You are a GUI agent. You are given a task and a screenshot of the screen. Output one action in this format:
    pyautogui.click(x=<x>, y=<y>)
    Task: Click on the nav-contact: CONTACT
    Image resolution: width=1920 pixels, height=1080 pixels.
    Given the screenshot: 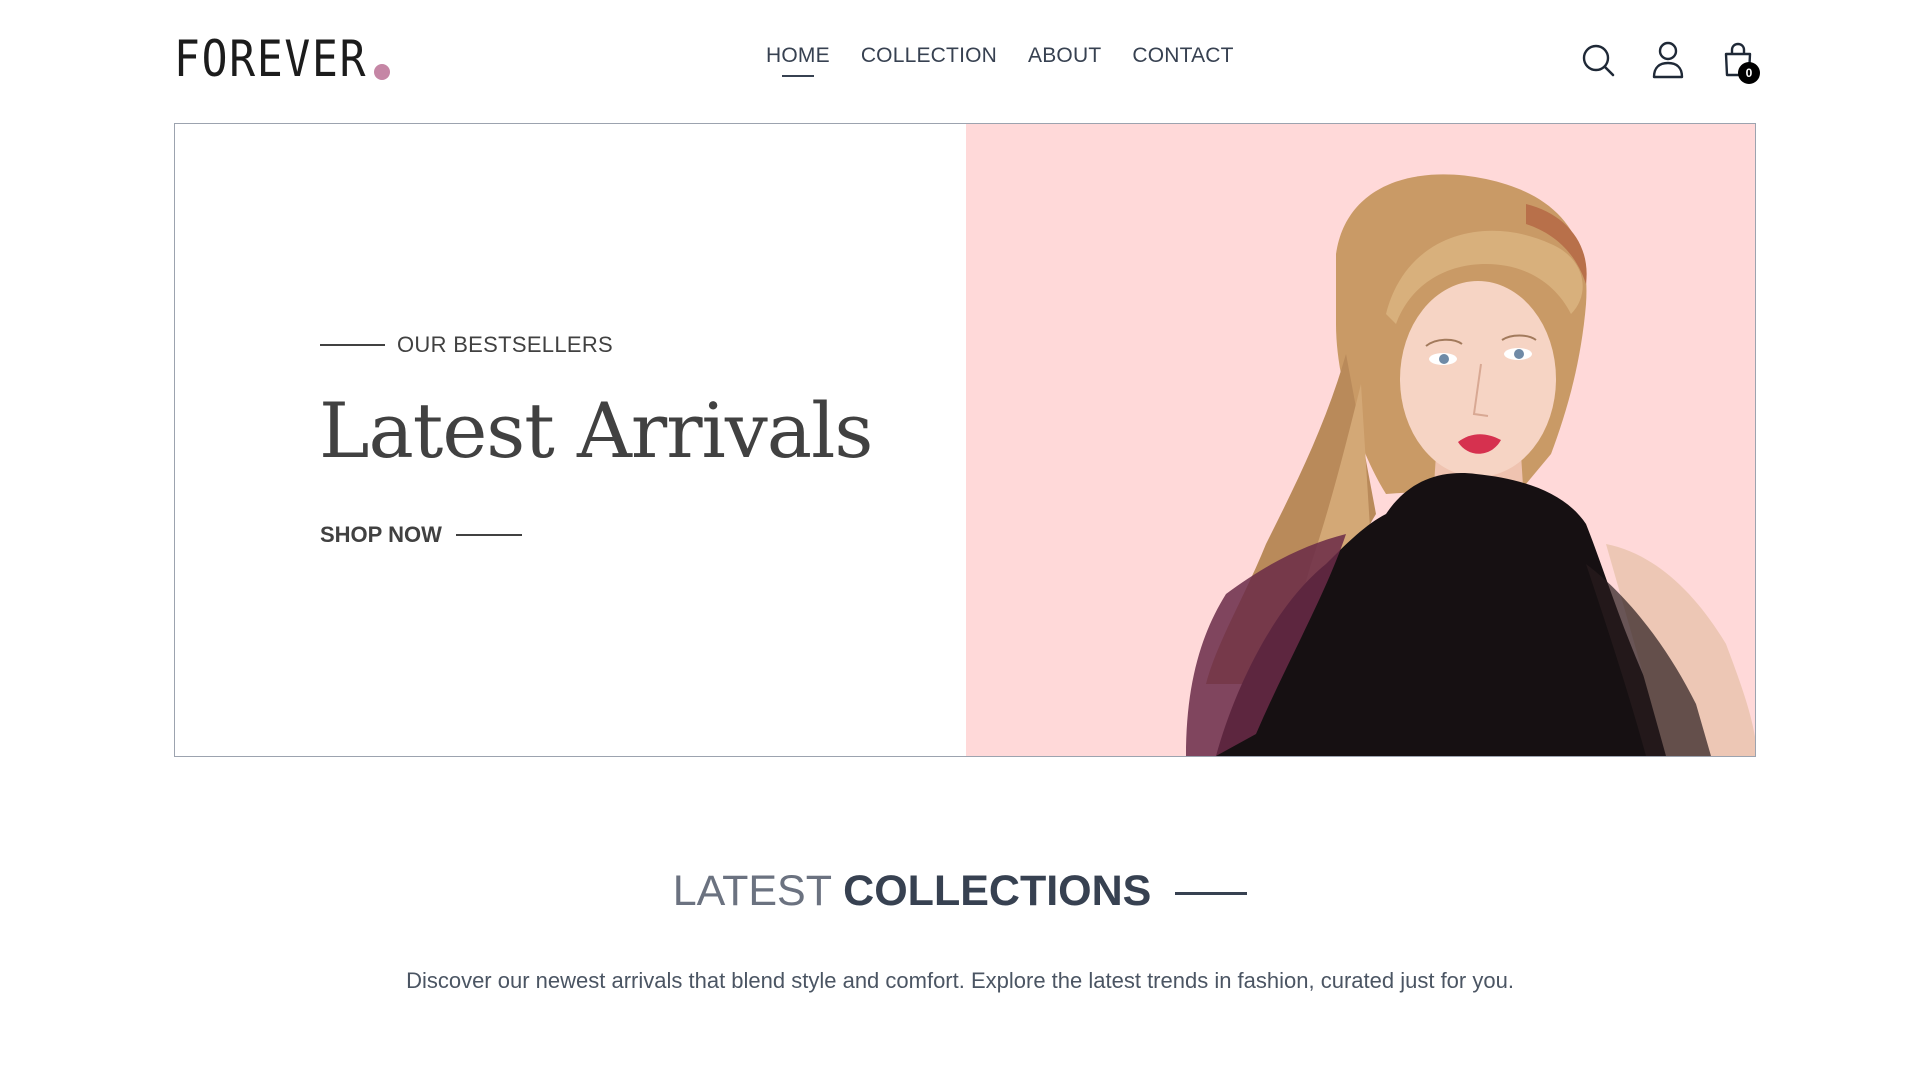 What is the action you would take?
    pyautogui.click(x=1182, y=60)
    